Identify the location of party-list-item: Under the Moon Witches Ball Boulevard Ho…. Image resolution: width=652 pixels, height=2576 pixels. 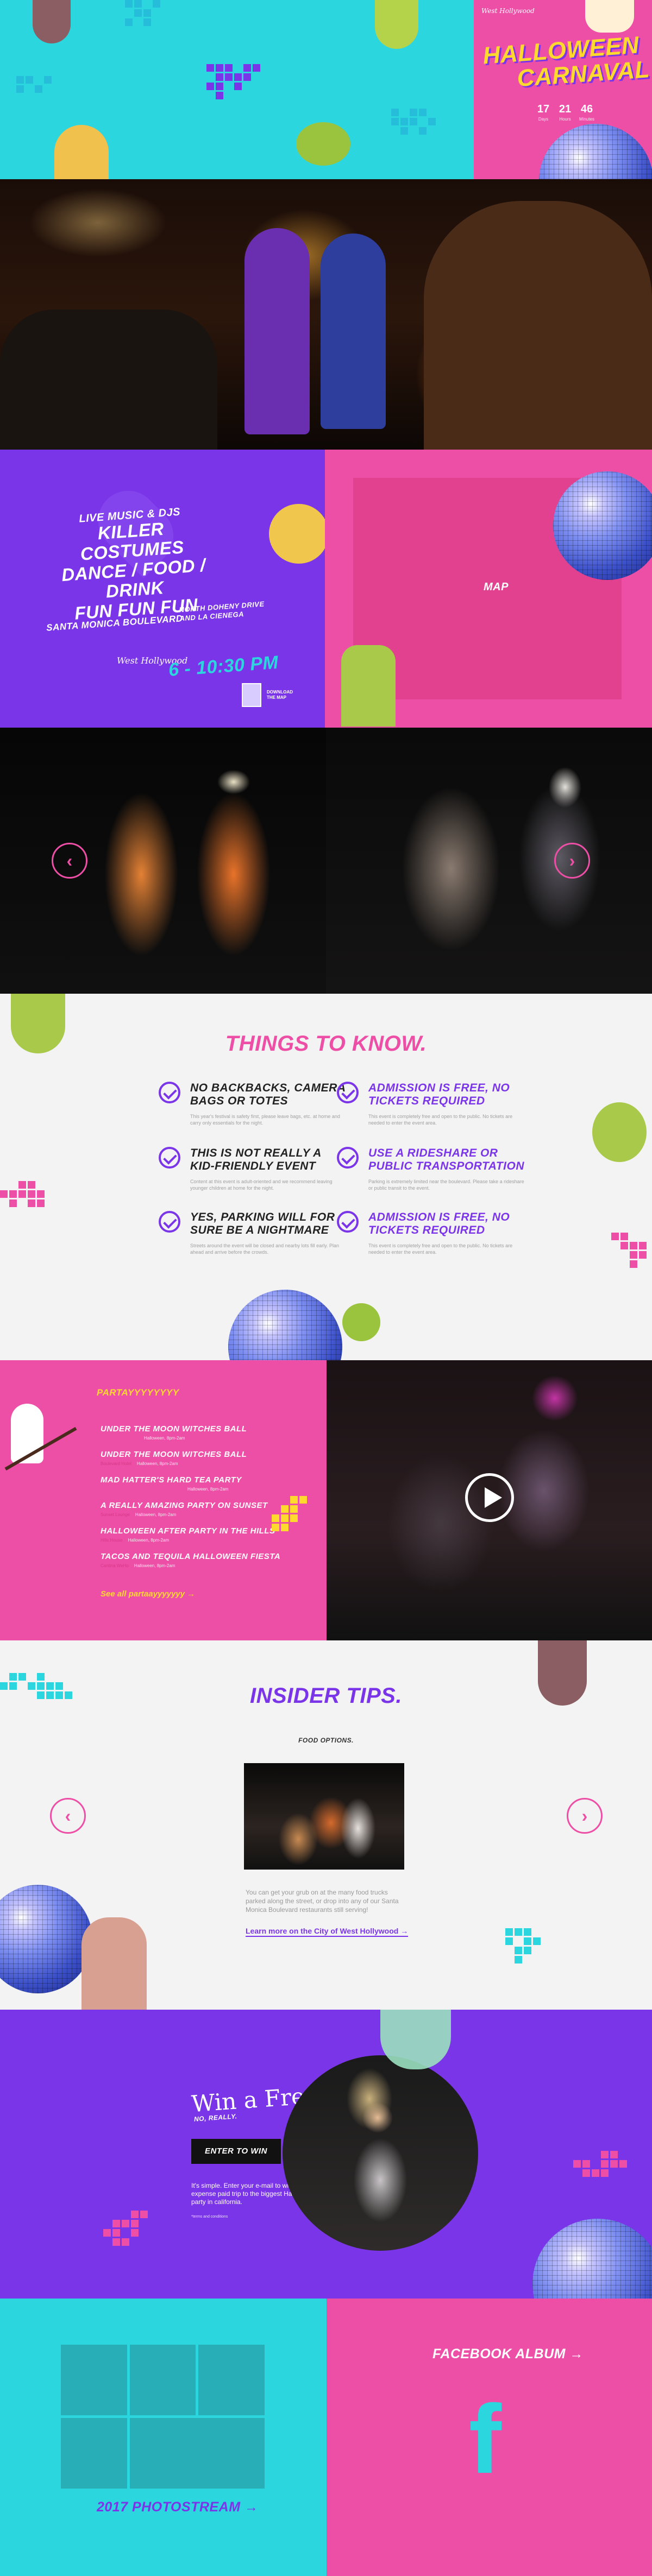
(190, 1458).